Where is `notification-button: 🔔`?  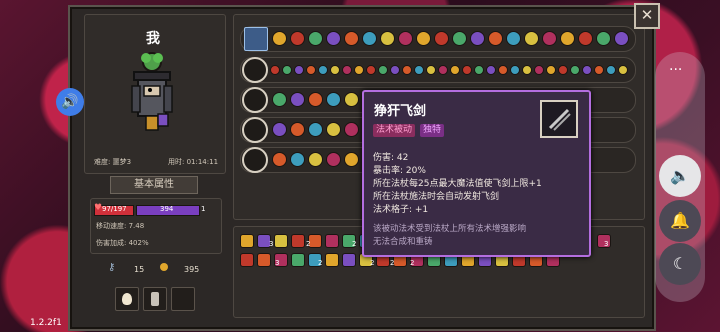 notification-button: 🔔 is located at coordinates (680, 221).